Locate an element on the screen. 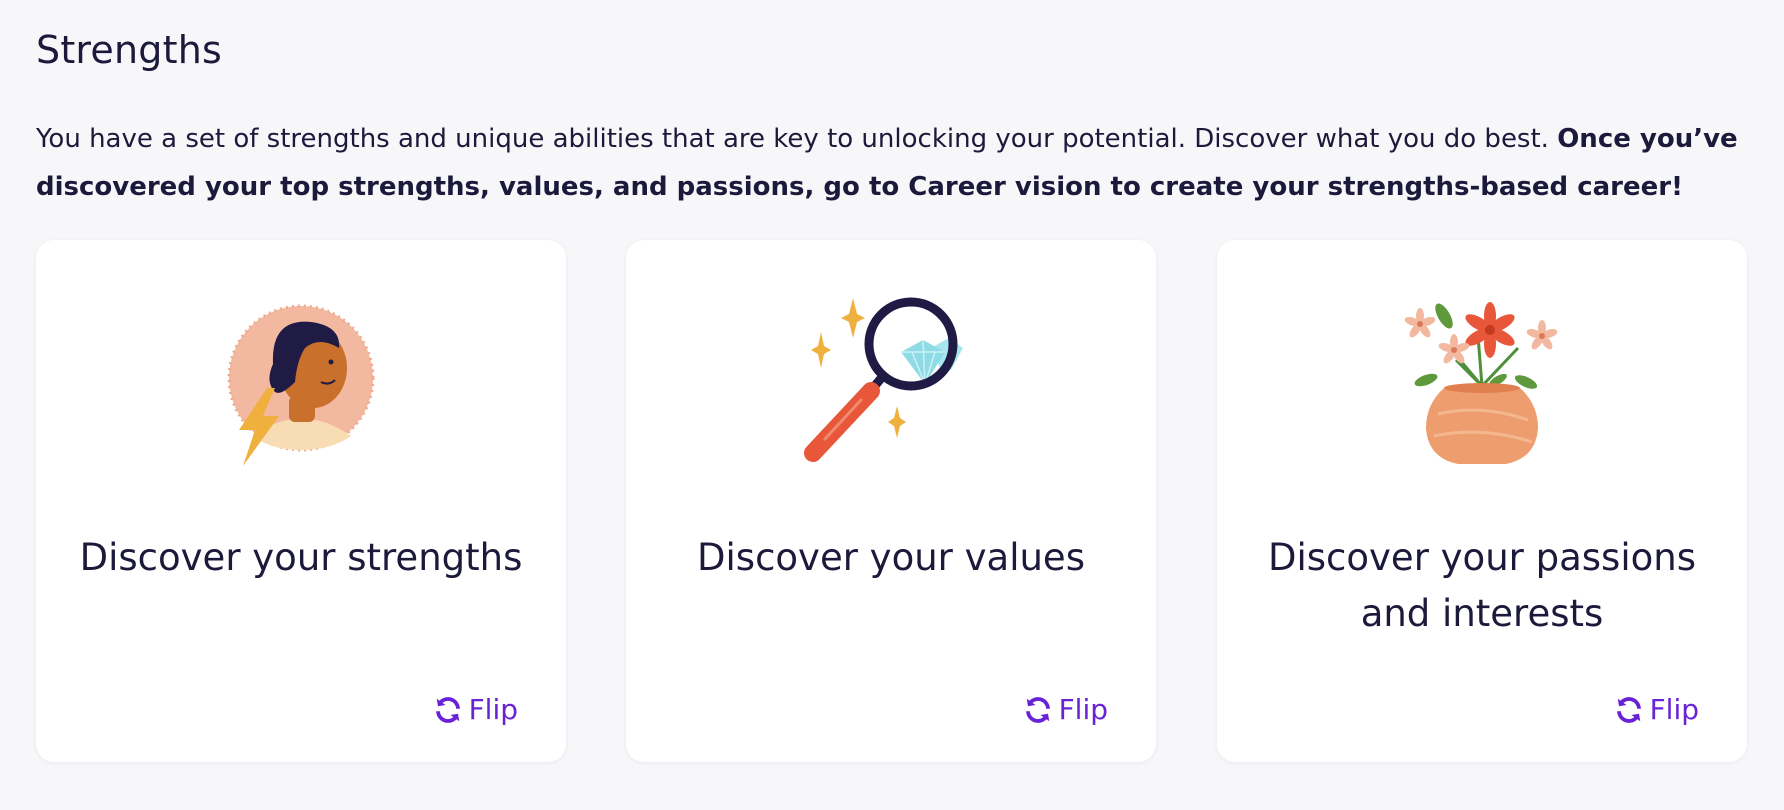 The height and width of the screenshot is (810, 1784). magnifying-glass-diamond-illustration is located at coordinates (883, 379).